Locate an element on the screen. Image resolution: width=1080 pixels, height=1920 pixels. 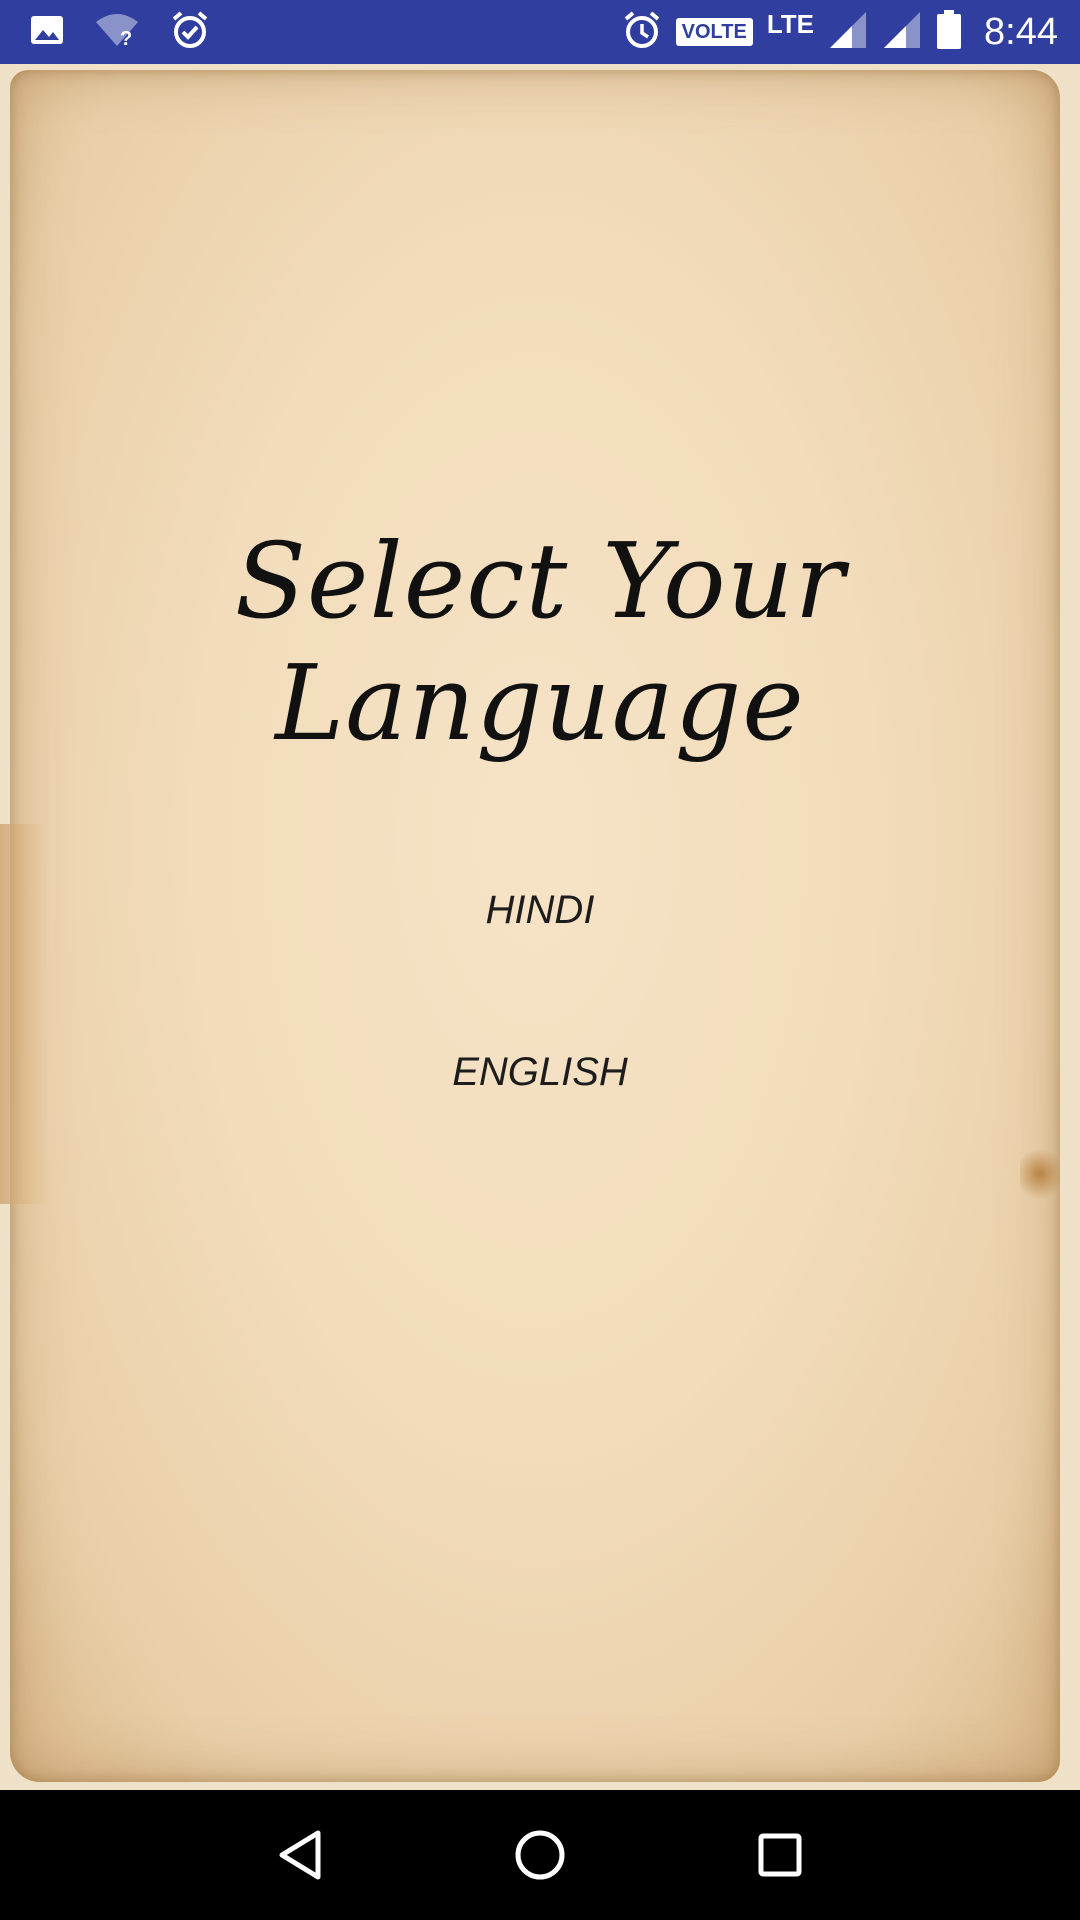
recents-icon is located at coordinates (780, 1855).